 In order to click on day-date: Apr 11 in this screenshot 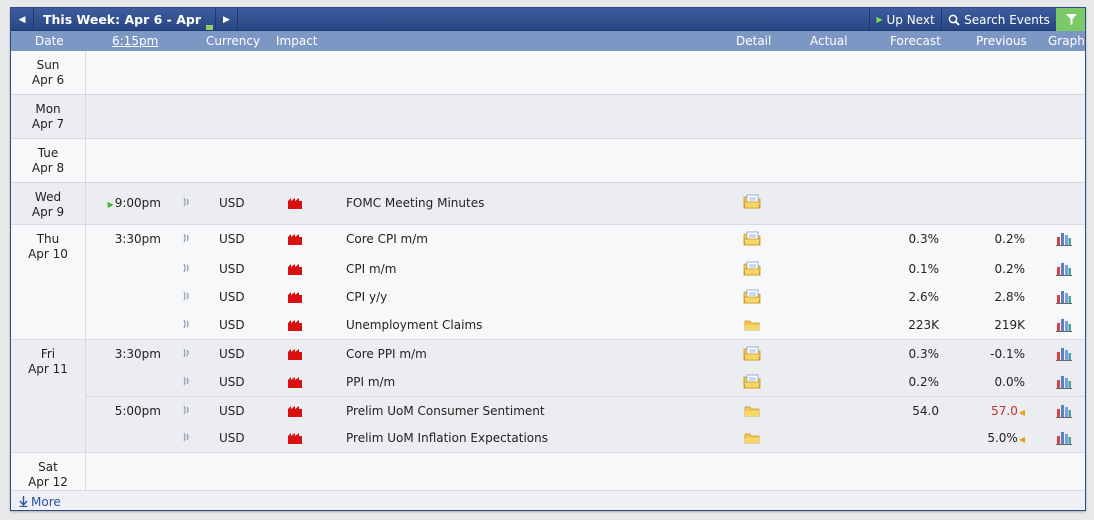, I will do `click(48, 369)`.